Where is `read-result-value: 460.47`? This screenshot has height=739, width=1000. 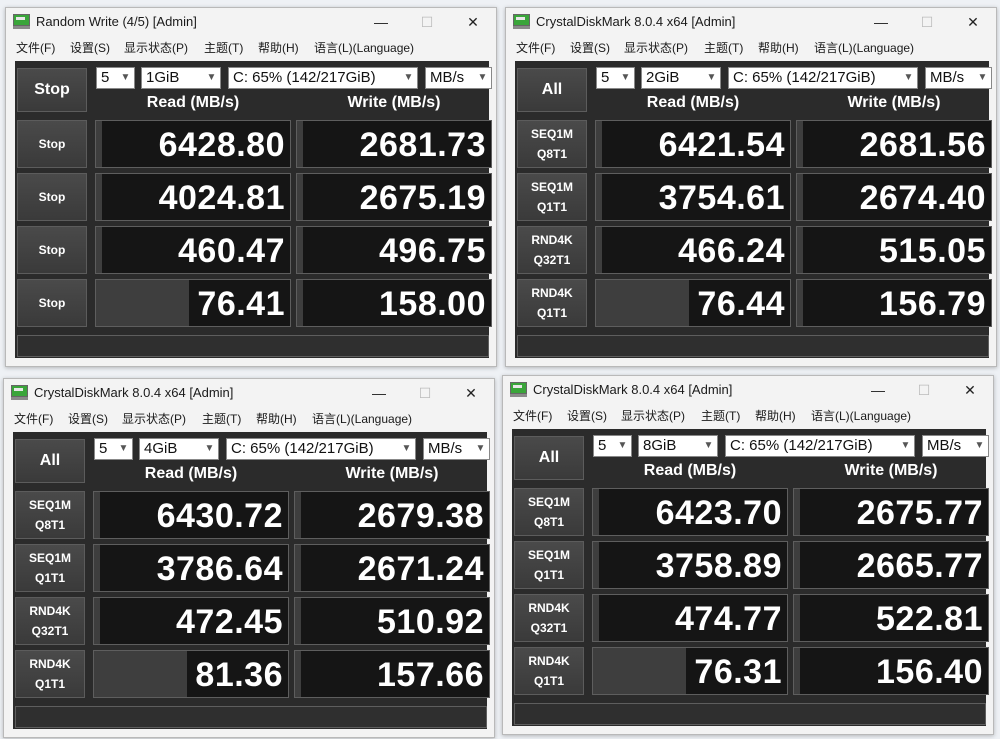
read-result-value: 460.47 is located at coordinates (231, 251).